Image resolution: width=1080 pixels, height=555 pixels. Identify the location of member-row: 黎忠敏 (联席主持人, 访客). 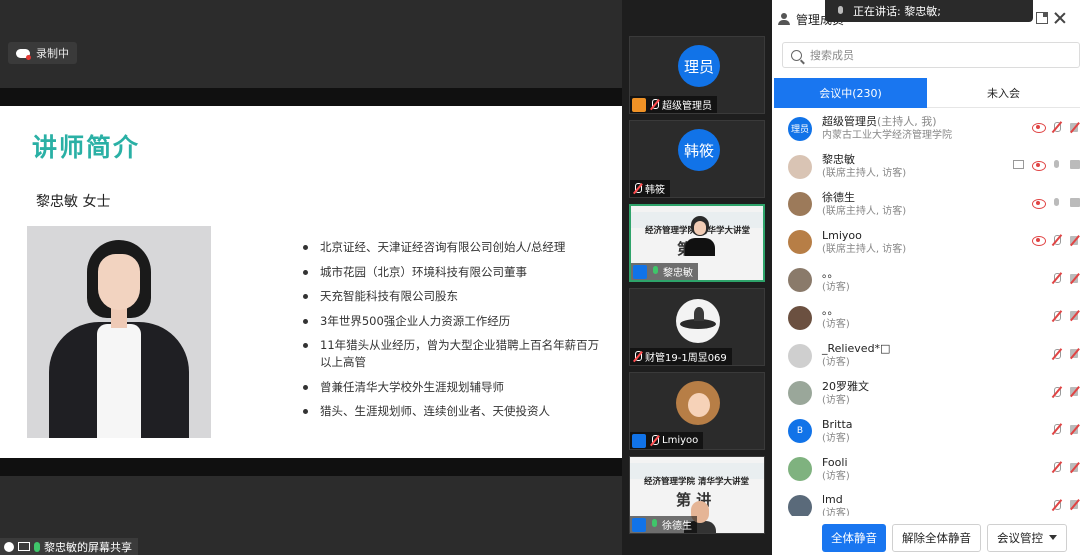
(926, 167).